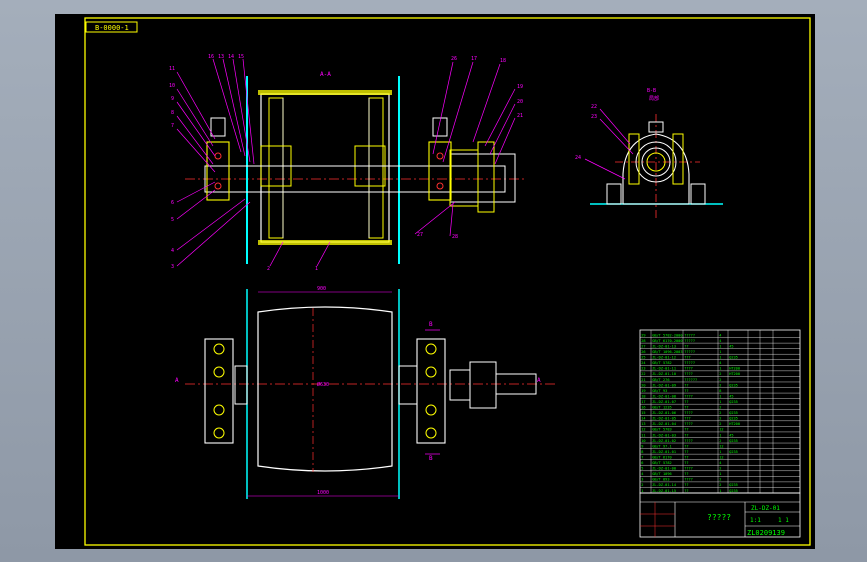 This screenshot has height=562, width=867. What do you see at coordinates (643, 408) in the screenshot?
I see `parts-cell: 16` at bounding box center [643, 408].